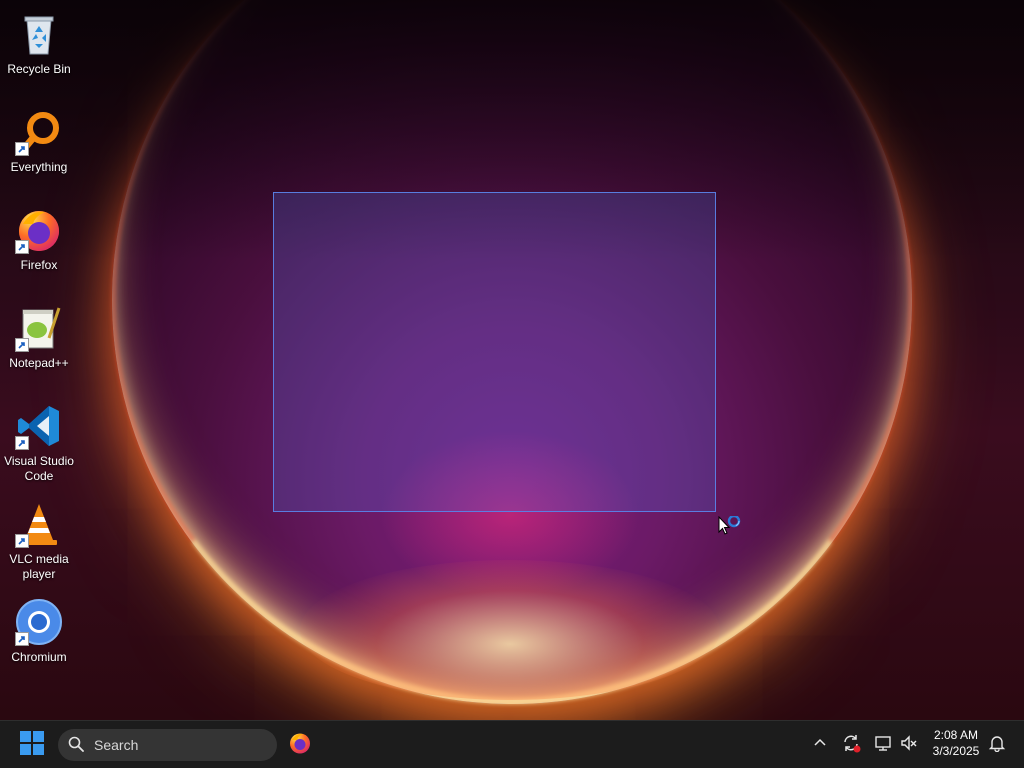 The image size is (1024, 768). I want to click on wallpaper-glow-bottom, so click(510, 630).